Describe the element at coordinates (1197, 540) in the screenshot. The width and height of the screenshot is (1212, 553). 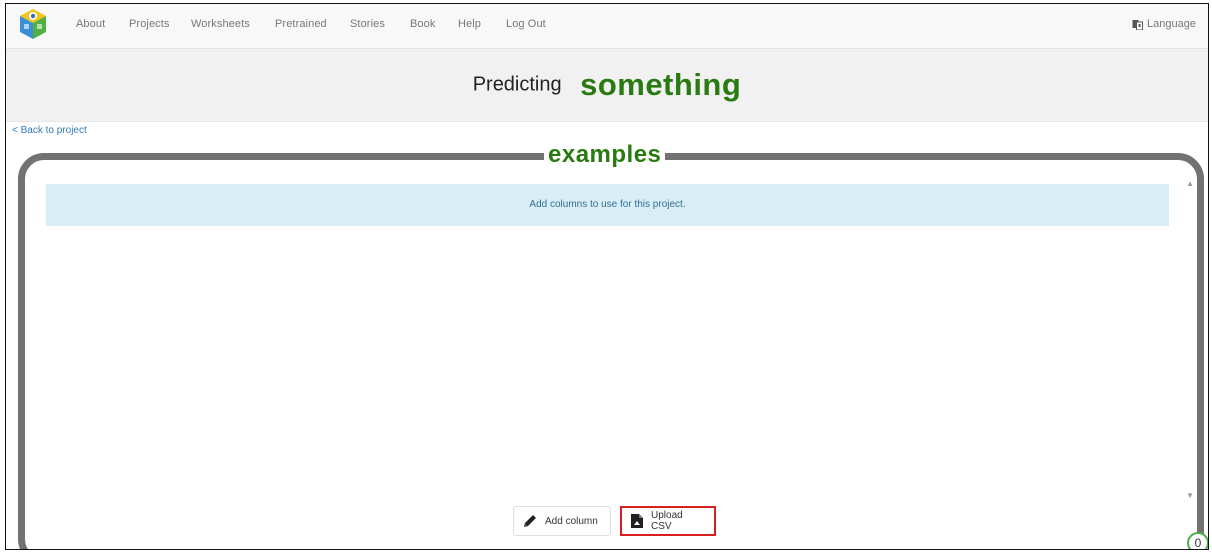
I see `examples-count-badge: 0` at that location.